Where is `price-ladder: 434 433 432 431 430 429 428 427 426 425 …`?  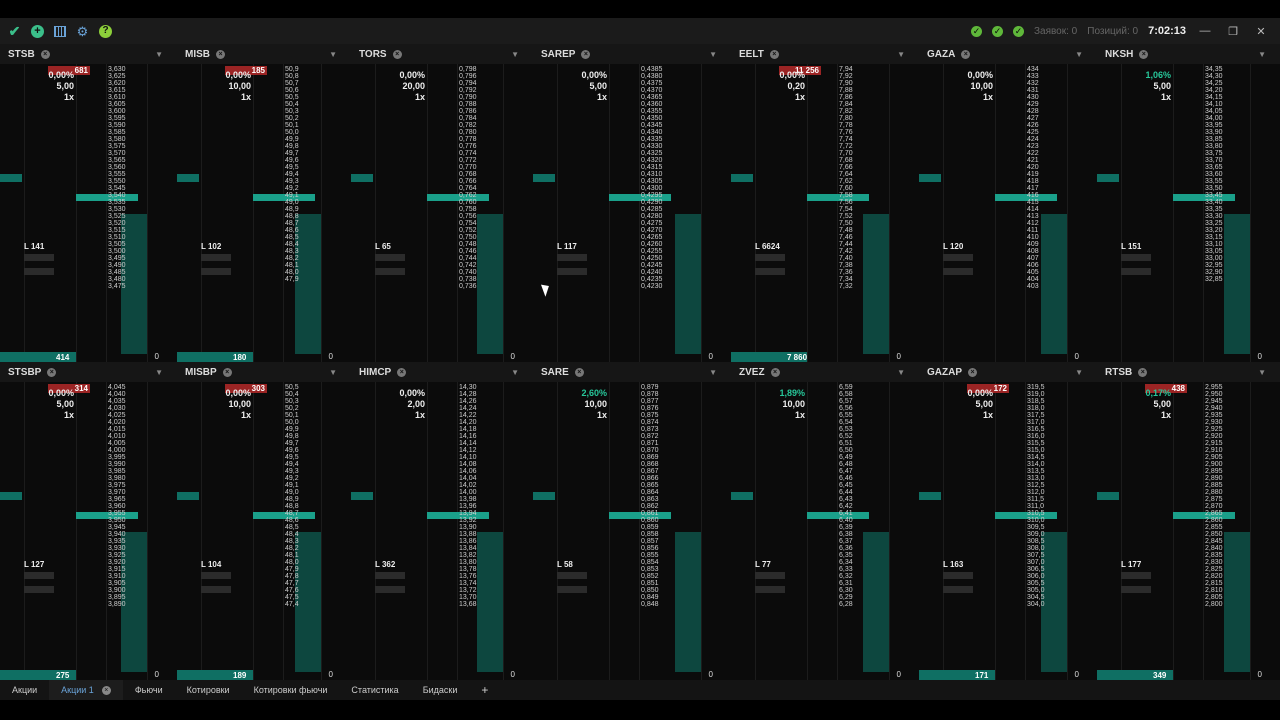
price-ladder: 434 433 432 431 430 429 428 427 426 425 … is located at coordinates (1046, 178).